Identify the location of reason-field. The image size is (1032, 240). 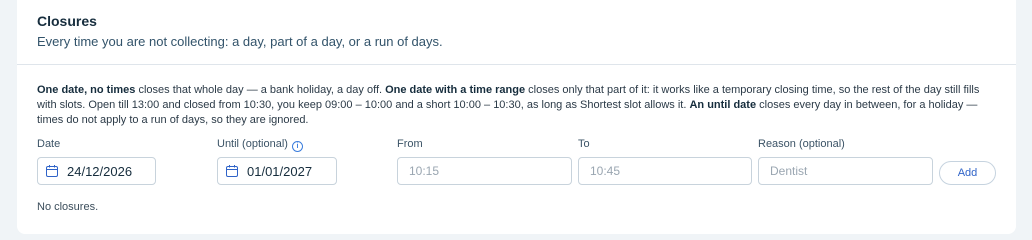
(845, 171).